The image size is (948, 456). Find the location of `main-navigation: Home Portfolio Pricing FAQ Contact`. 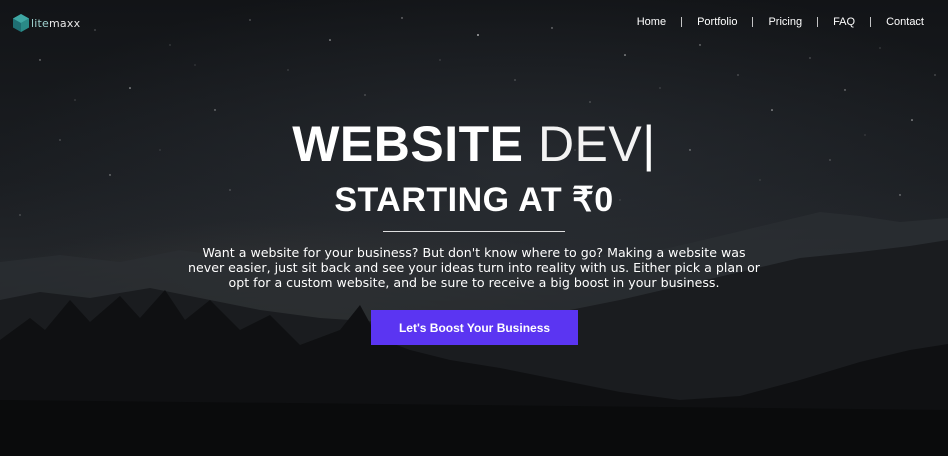

main-navigation: Home Portfolio Pricing FAQ Contact is located at coordinates (780, 22).